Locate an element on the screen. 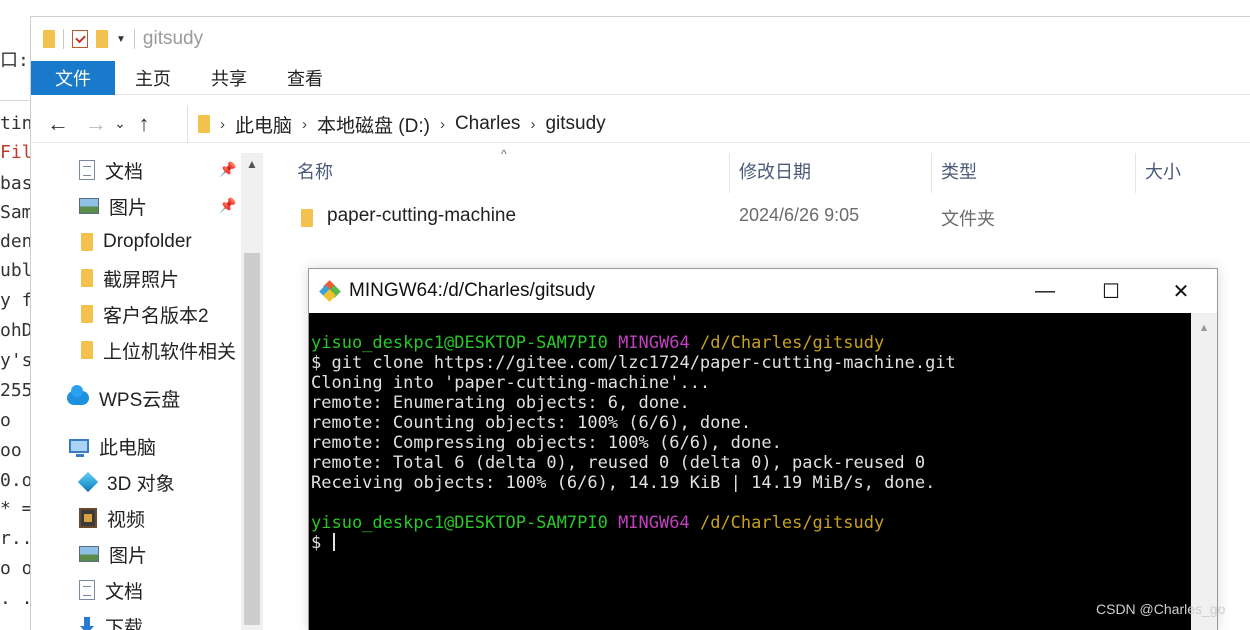  editor-line: Same is located at coordinates (15, 212).